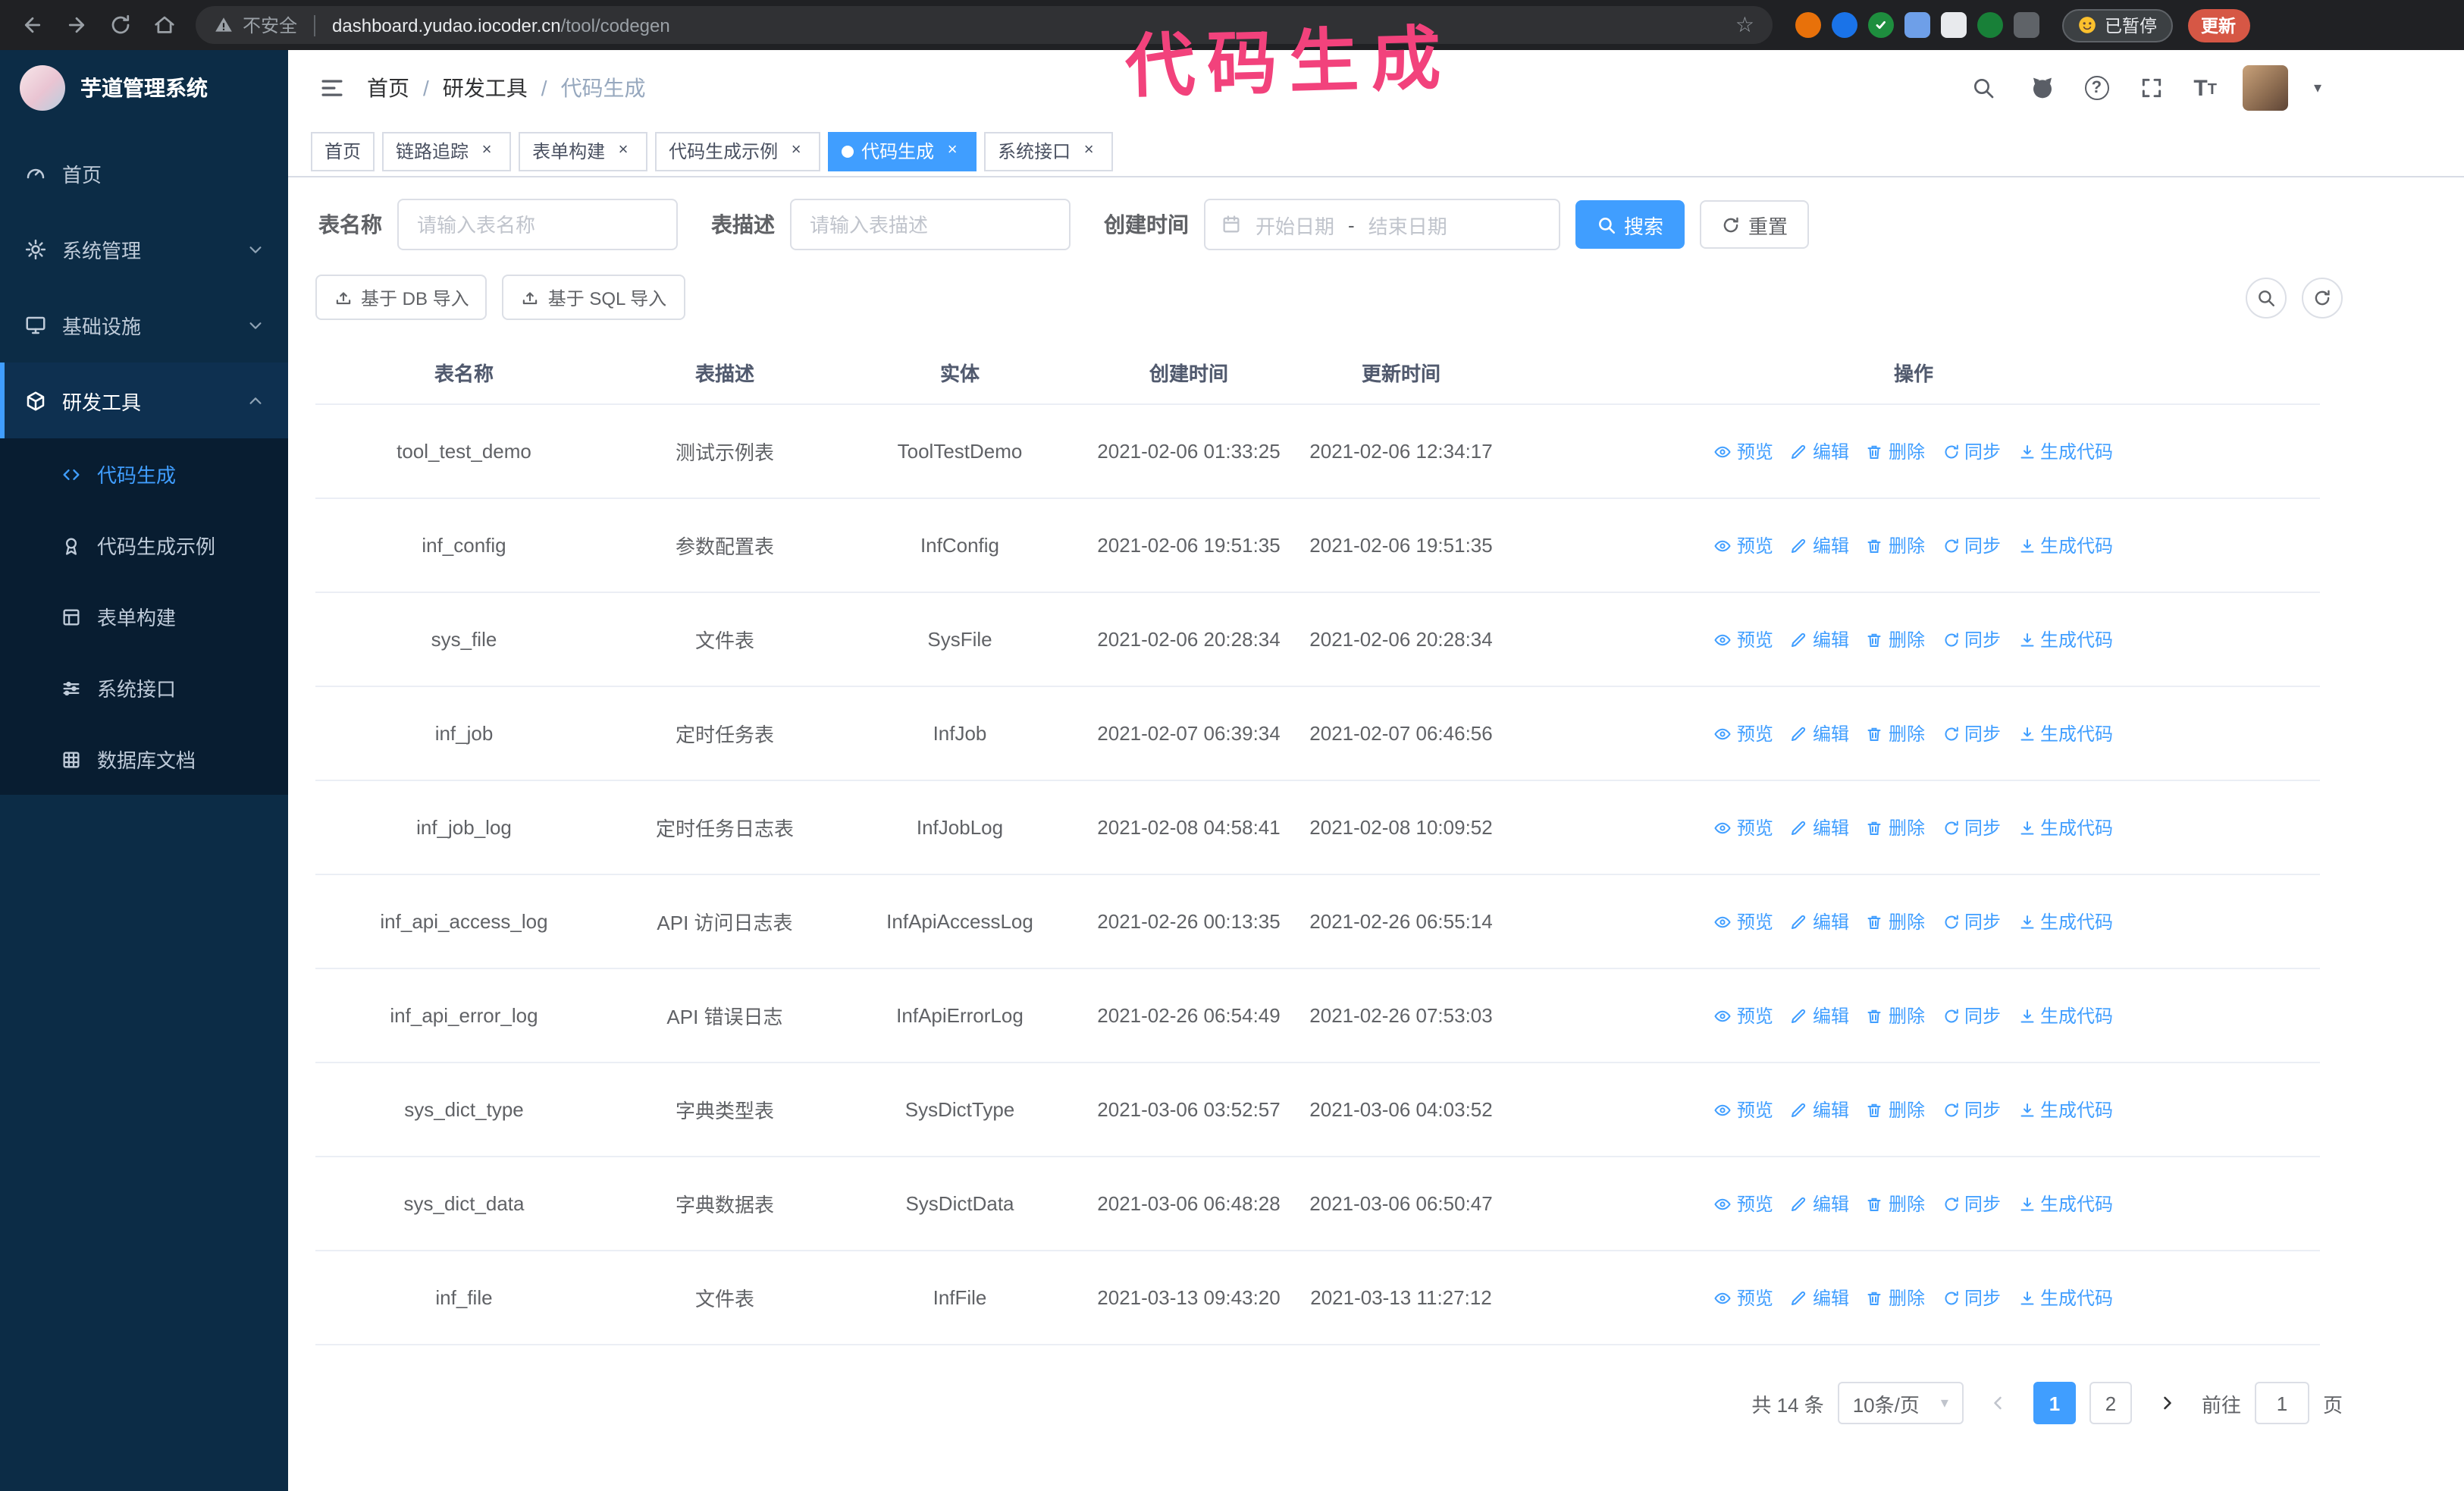  What do you see at coordinates (144, 545) in the screenshot?
I see `sidebar-item-codegen-example: 代码生成示例` at bounding box center [144, 545].